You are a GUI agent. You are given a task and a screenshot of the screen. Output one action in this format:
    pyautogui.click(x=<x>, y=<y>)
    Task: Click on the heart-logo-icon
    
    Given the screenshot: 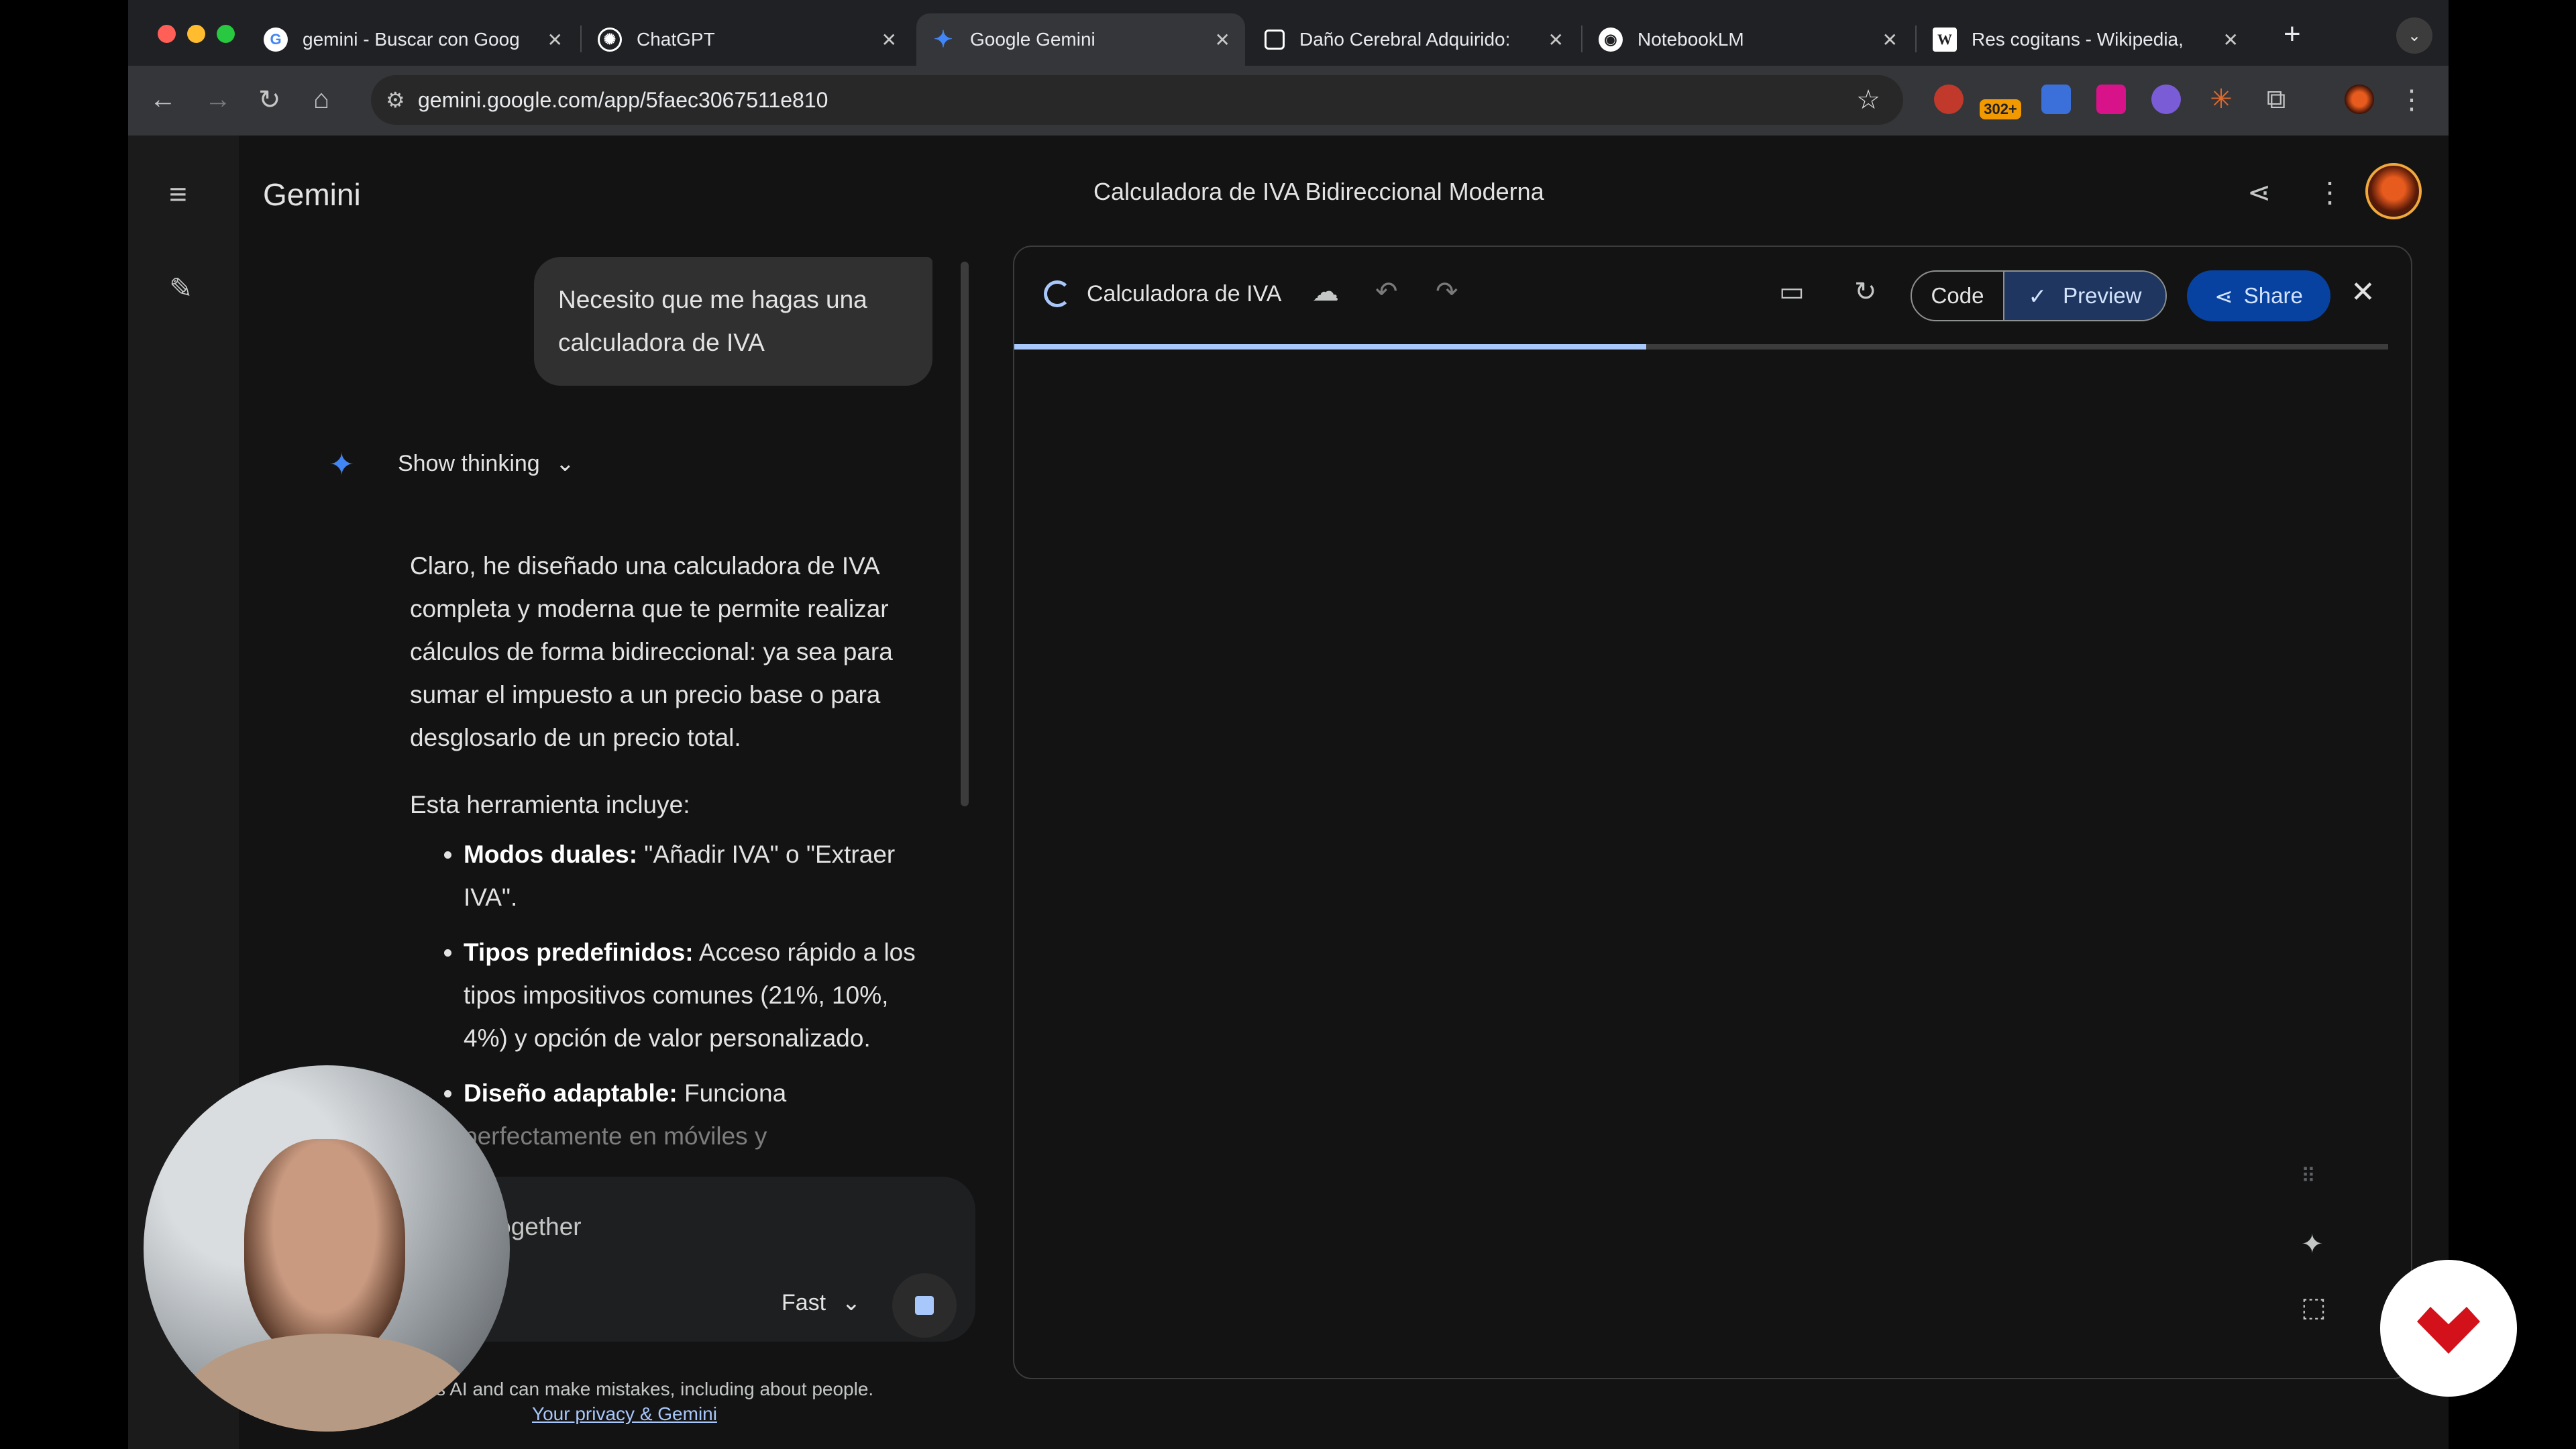 What is the action you would take?
    pyautogui.click(x=2448, y=1330)
    